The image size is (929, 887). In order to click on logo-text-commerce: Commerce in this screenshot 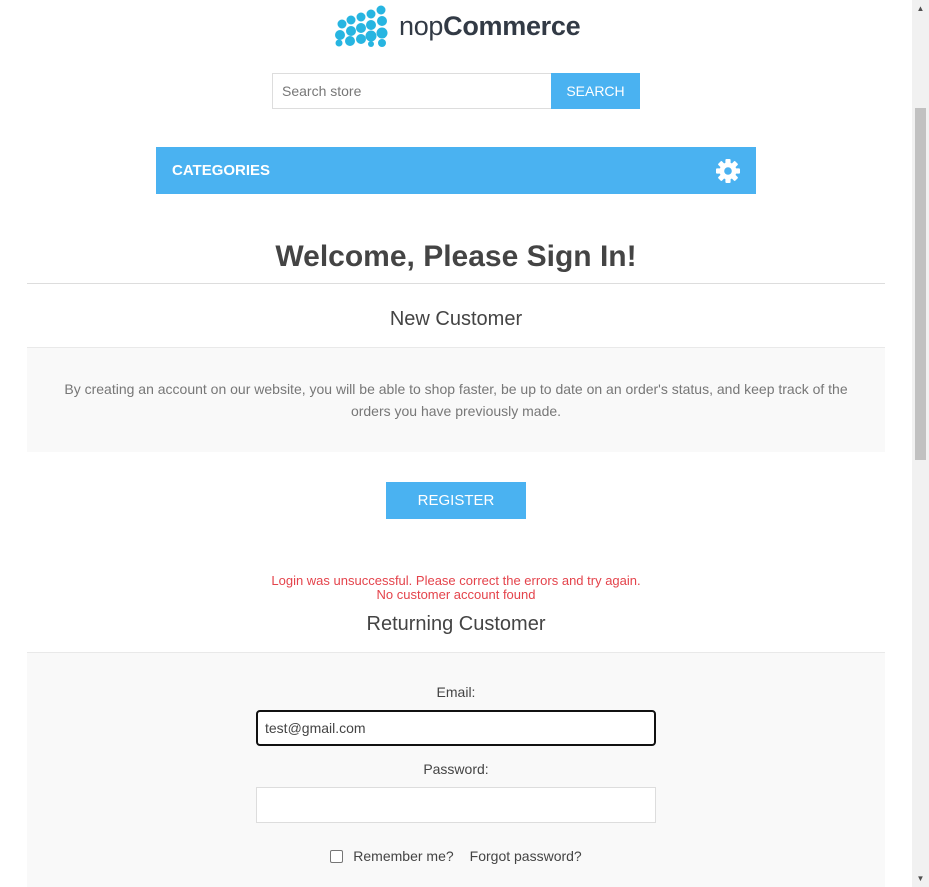, I will do `click(512, 25)`.